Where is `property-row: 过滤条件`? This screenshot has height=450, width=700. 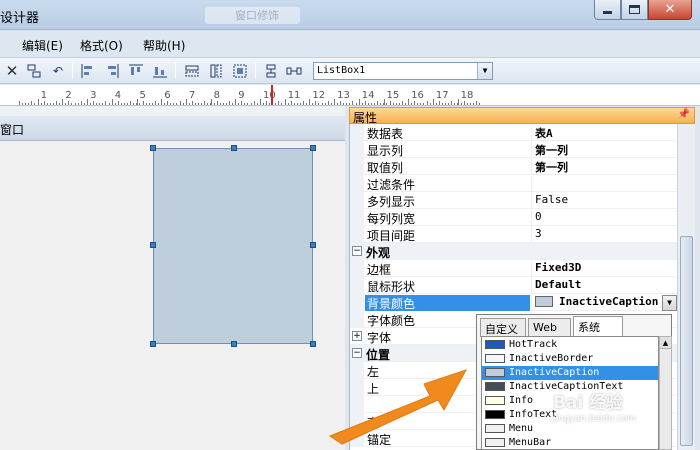 property-row: 过滤条件 is located at coordinates (514, 183).